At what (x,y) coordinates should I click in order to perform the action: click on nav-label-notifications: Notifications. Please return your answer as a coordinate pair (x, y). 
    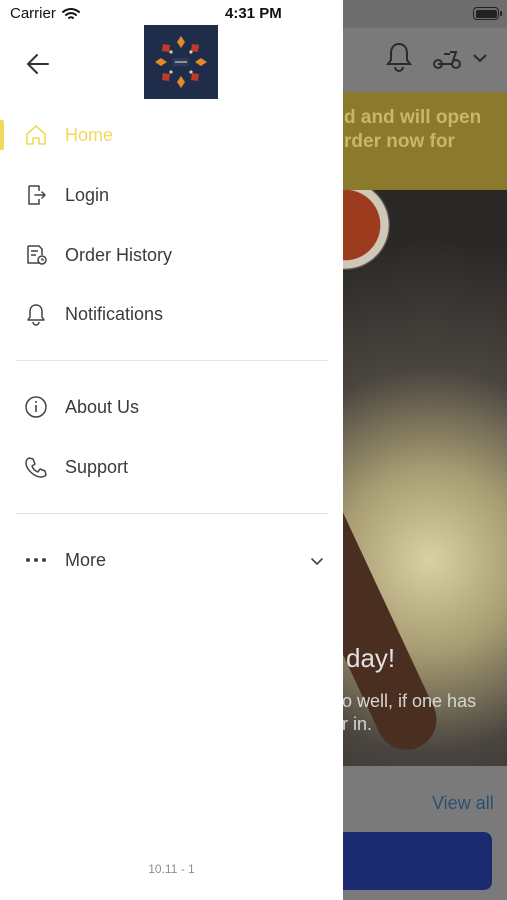
    Looking at the image, I should click on (114, 314).